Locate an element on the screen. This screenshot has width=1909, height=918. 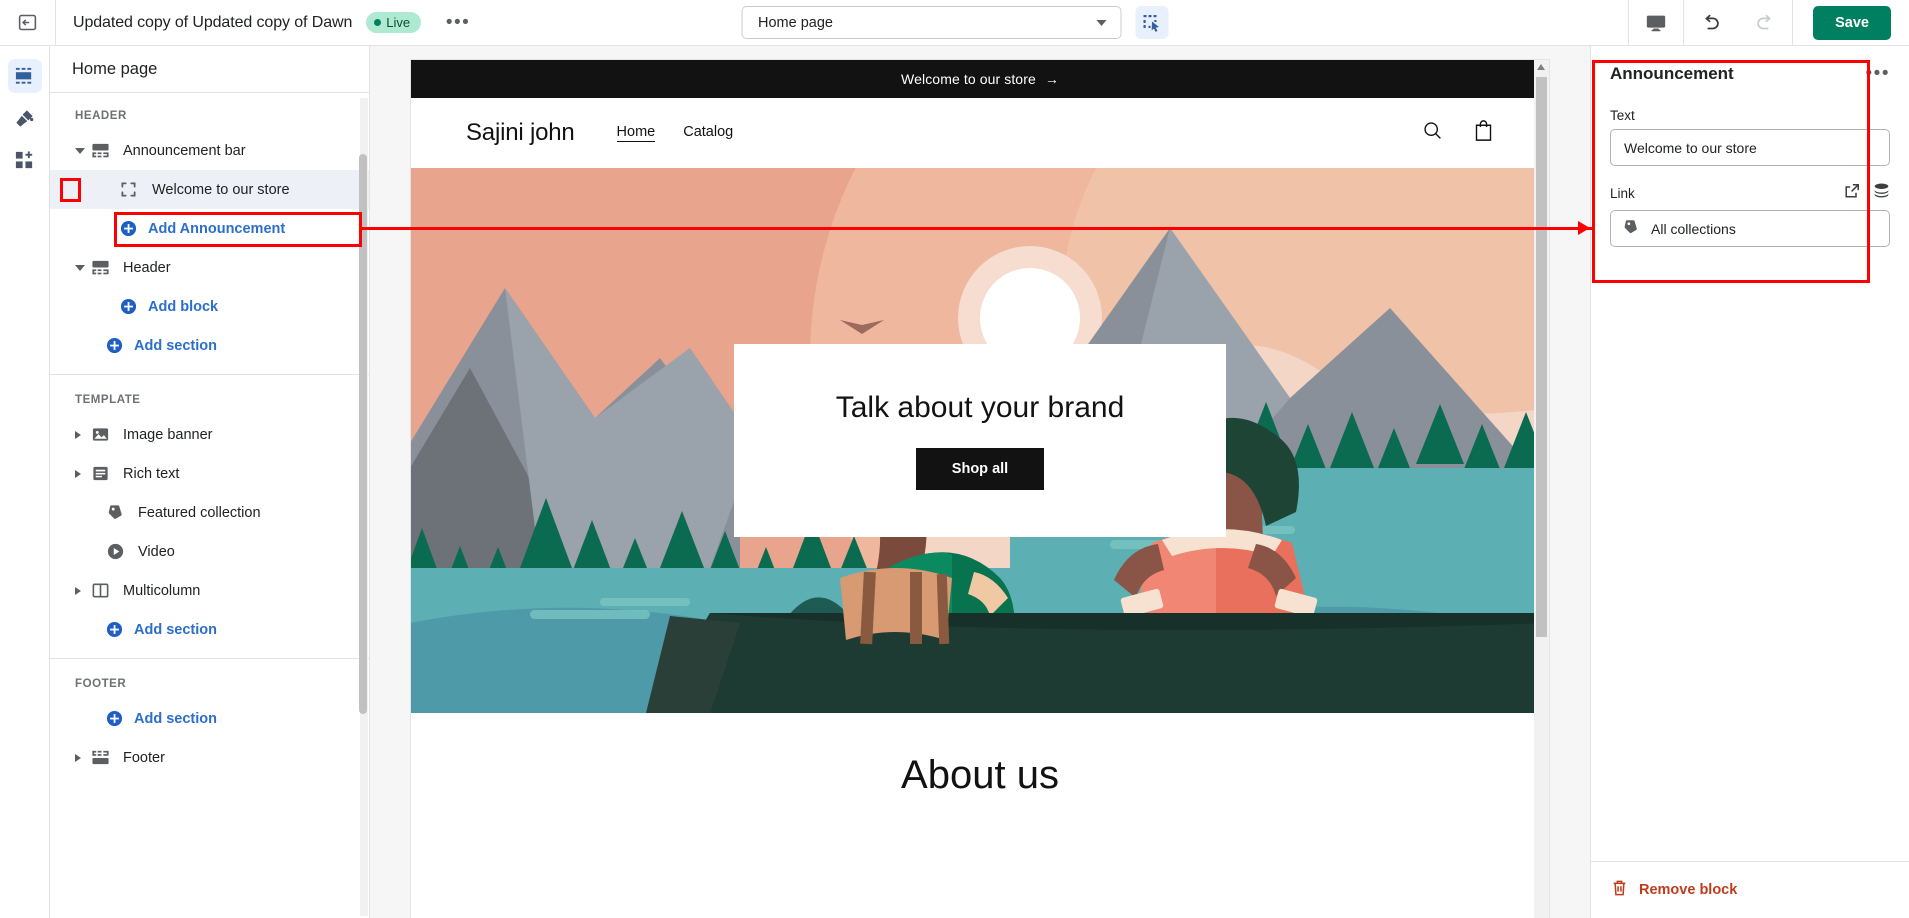
layers-icon is located at coordinates (1881, 193).